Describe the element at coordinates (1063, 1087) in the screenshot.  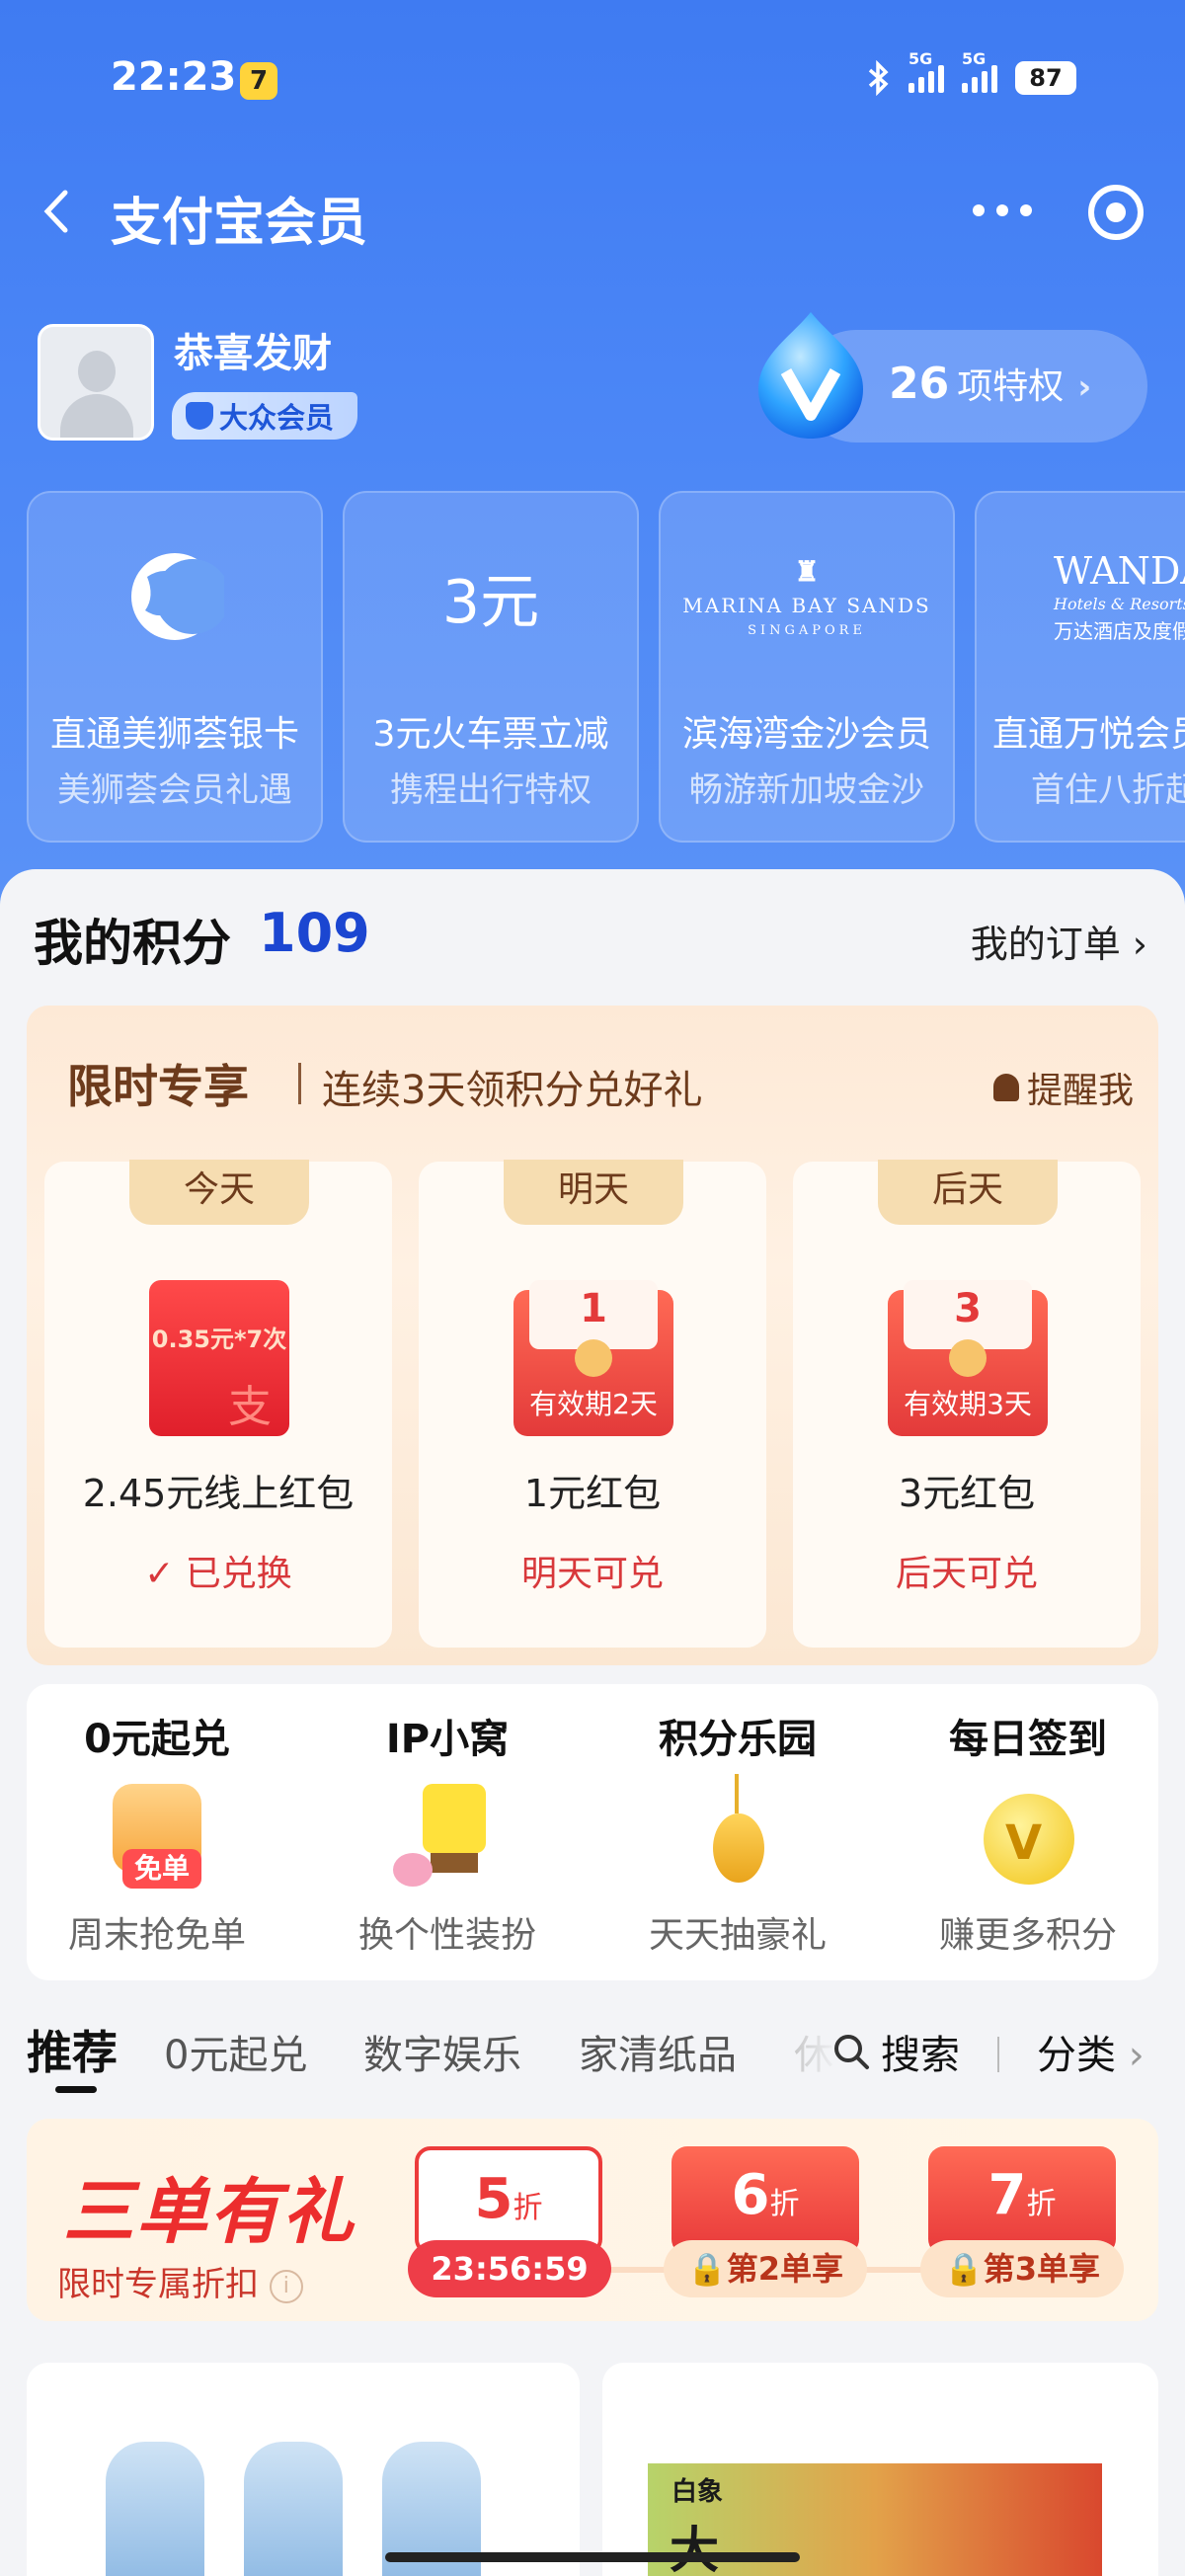
I see `remind-me-button: 提醒我` at that location.